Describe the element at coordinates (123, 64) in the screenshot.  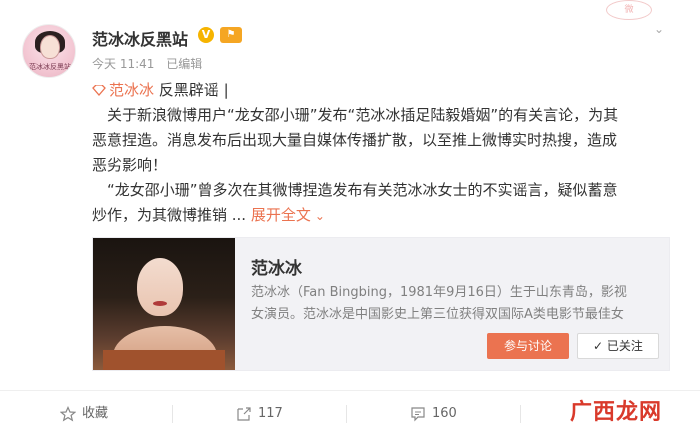
I see `post-time: 今天 11:41` at that location.